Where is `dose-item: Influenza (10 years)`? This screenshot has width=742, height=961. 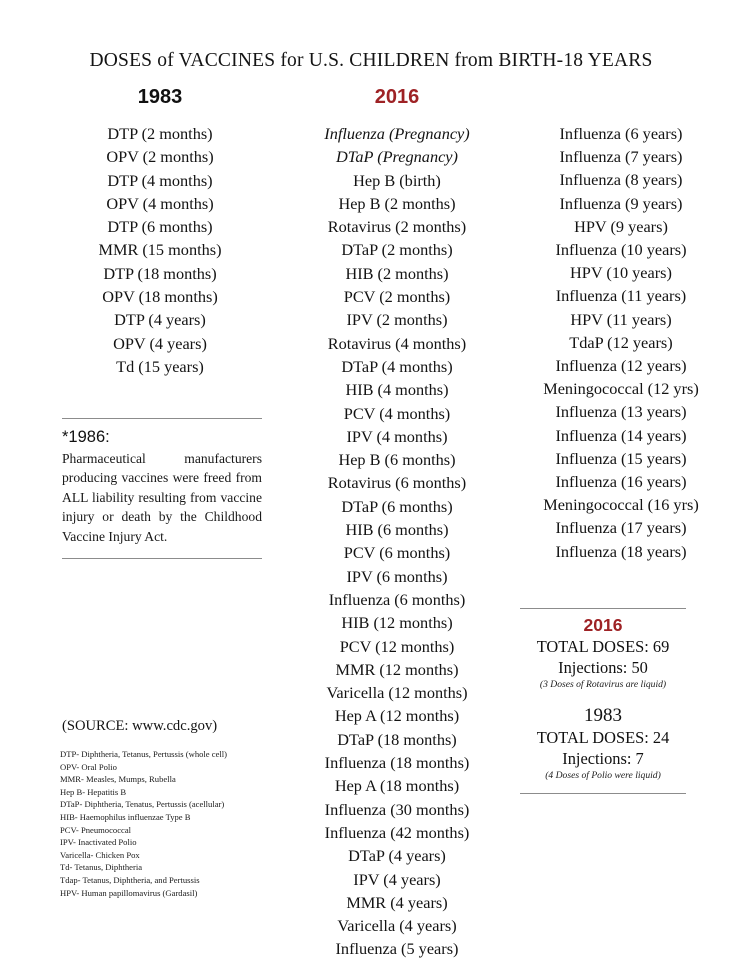 dose-item: Influenza (10 years) is located at coordinates (621, 250).